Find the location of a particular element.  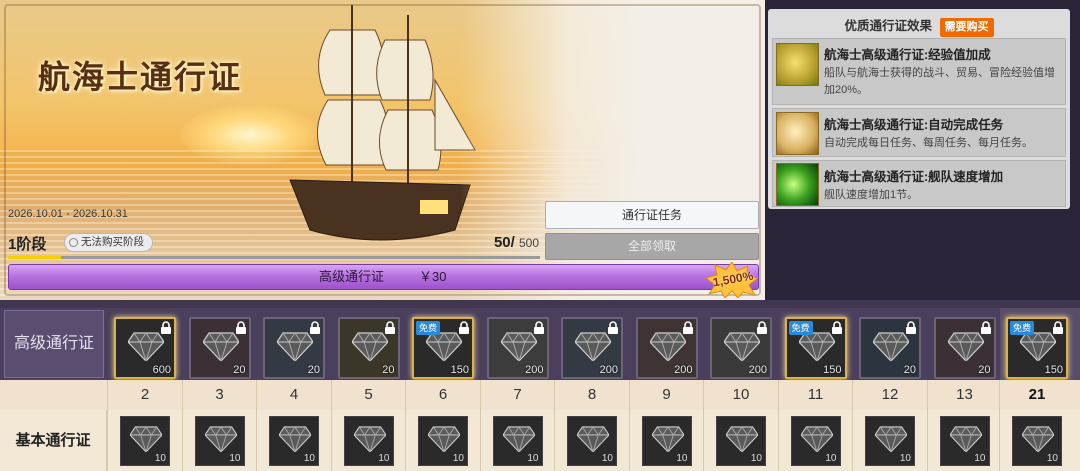

level-number: 6 is located at coordinates (443, 394).